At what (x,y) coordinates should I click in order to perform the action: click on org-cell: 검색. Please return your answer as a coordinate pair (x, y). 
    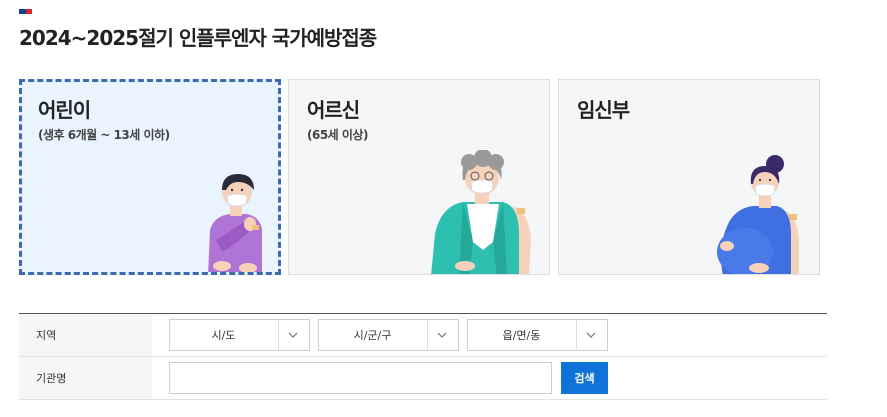
    Looking at the image, I should click on (489, 378).